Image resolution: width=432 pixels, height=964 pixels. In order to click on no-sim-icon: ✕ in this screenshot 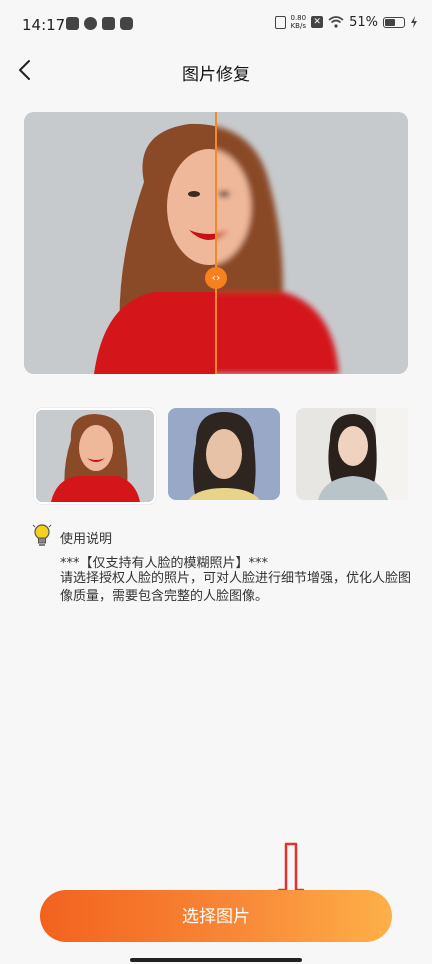, I will do `click(317, 22)`.